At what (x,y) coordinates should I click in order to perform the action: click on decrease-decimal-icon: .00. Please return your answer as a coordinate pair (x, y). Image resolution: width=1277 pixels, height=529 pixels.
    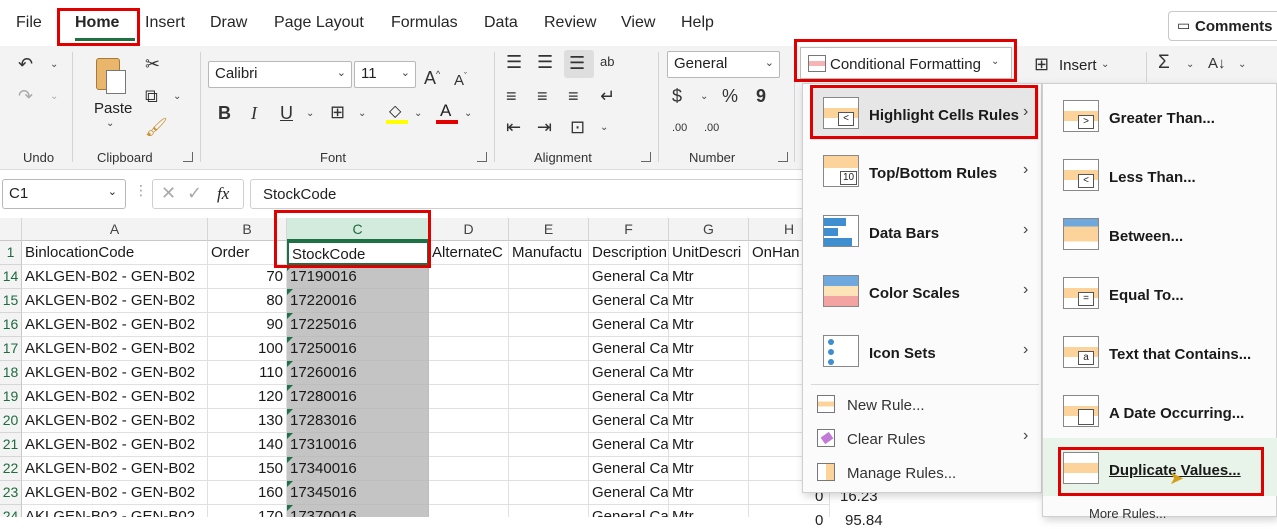
    Looking at the image, I should click on (711, 128).